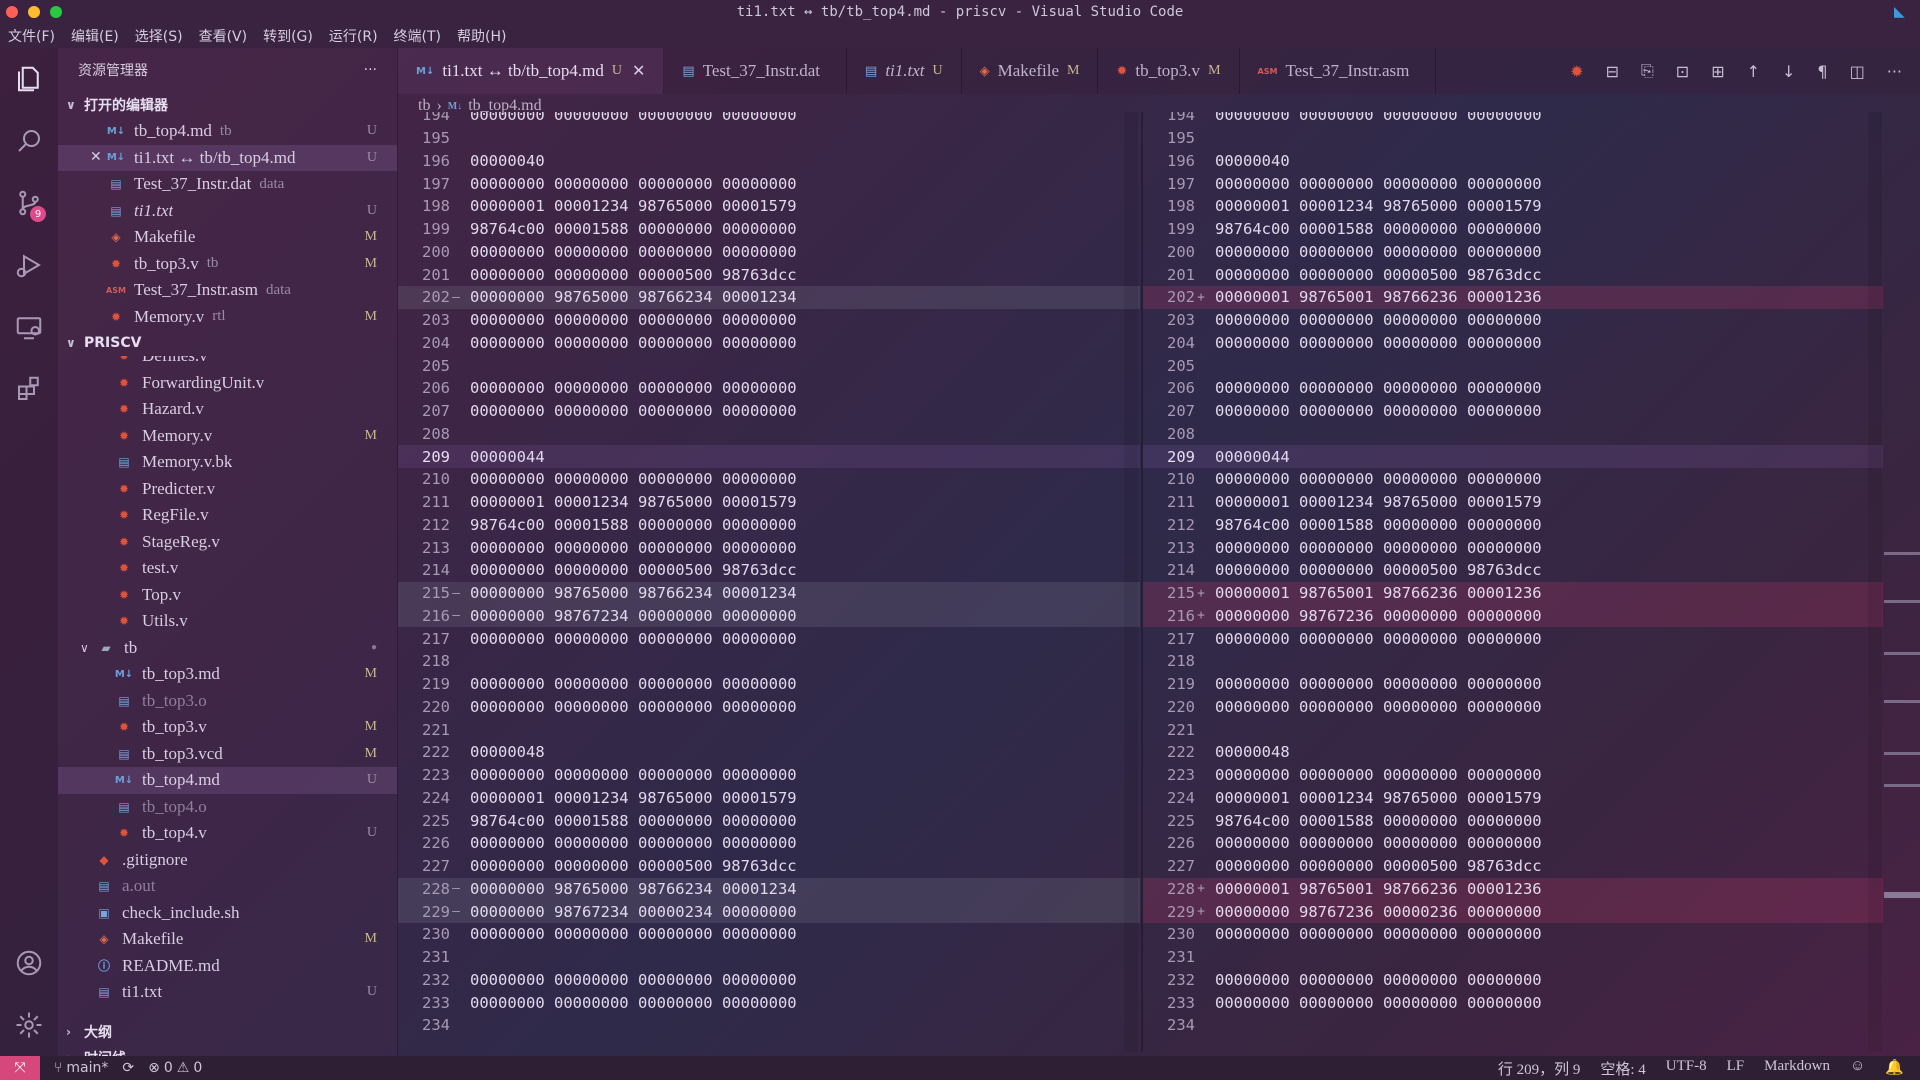 Image resolution: width=1920 pixels, height=1080 pixels. What do you see at coordinates (1513, 661) in the screenshot?
I see `diff-line: 218` at bounding box center [1513, 661].